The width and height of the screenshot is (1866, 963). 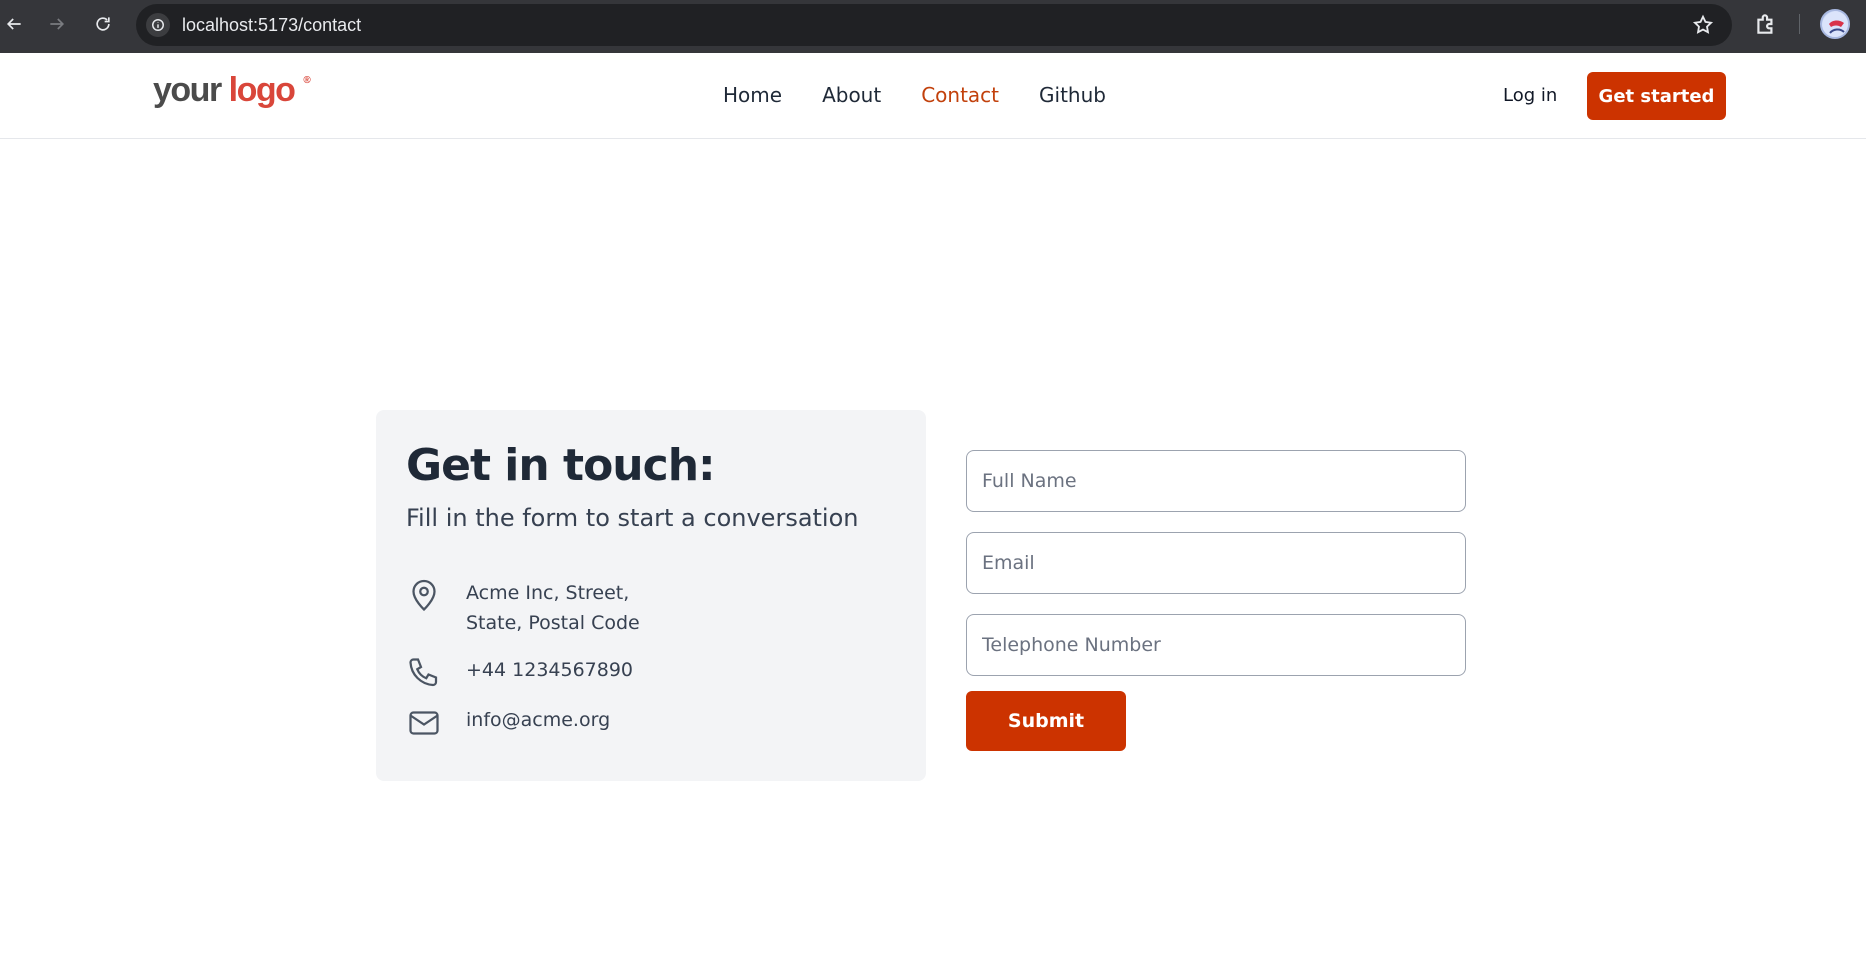 What do you see at coordinates (538, 720) in the screenshot?
I see `email-text: info@acme.org` at bounding box center [538, 720].